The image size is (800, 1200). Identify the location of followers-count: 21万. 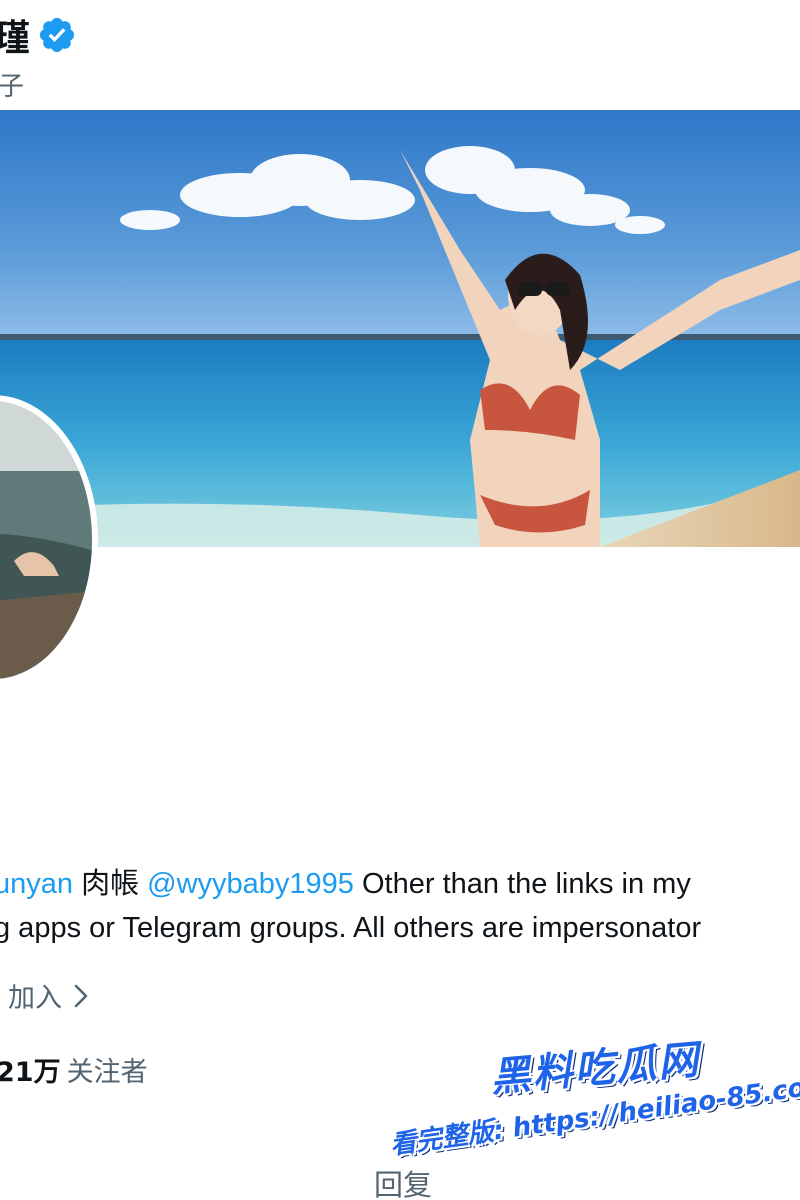
(30, 1072).